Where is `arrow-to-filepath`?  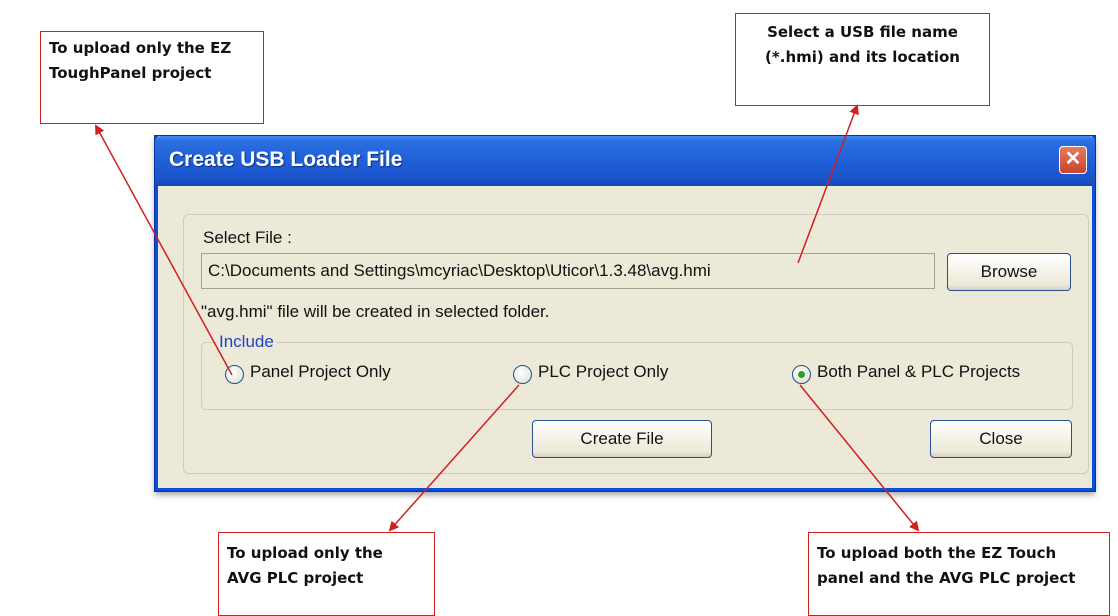 arrow-to-filepath is located at coordinates (828, 184).